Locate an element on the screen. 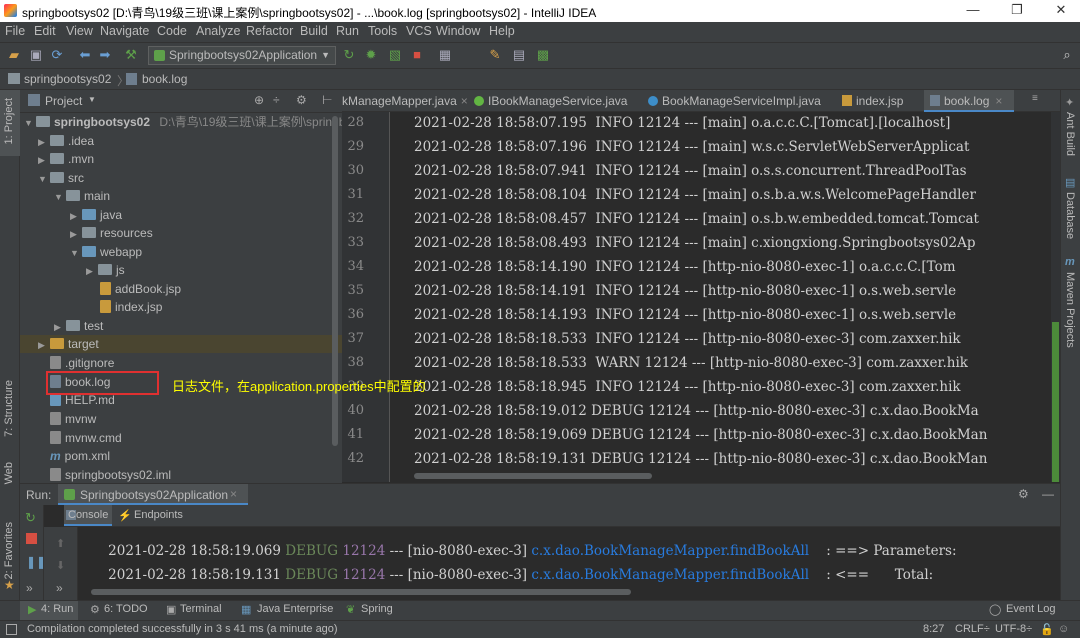  line-separator: CRLF÷ is located at coordinates (972, 629).